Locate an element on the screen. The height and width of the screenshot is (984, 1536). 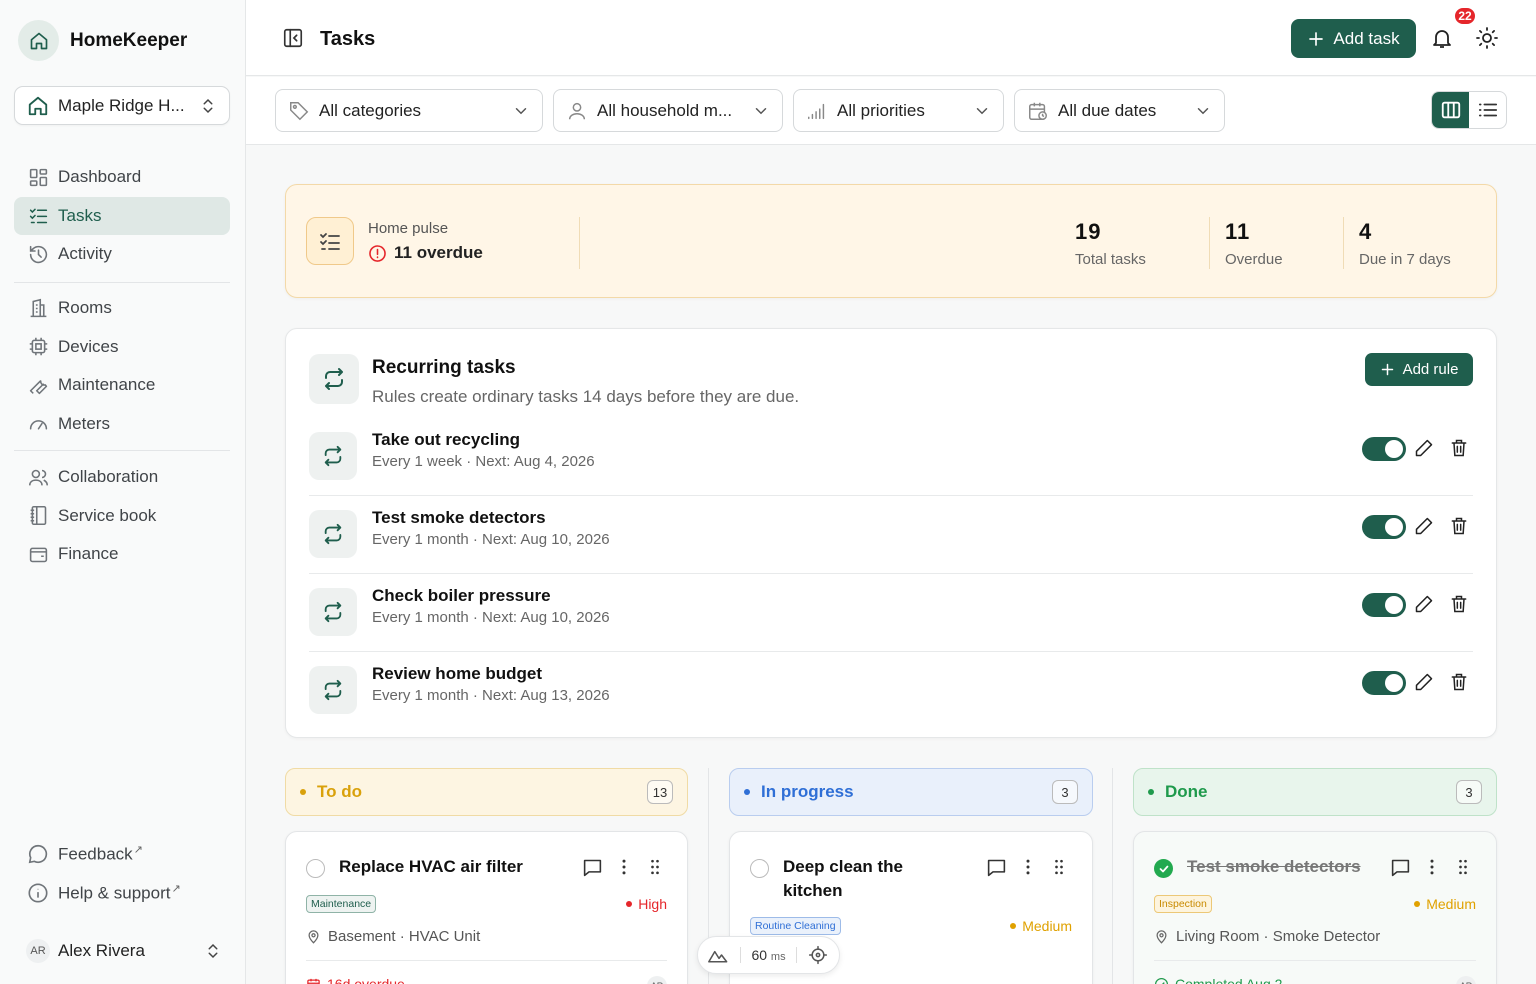
rule-schedule: Every 1 week · Next: Aug 4, 2026 is located at coordinates (483, 461).